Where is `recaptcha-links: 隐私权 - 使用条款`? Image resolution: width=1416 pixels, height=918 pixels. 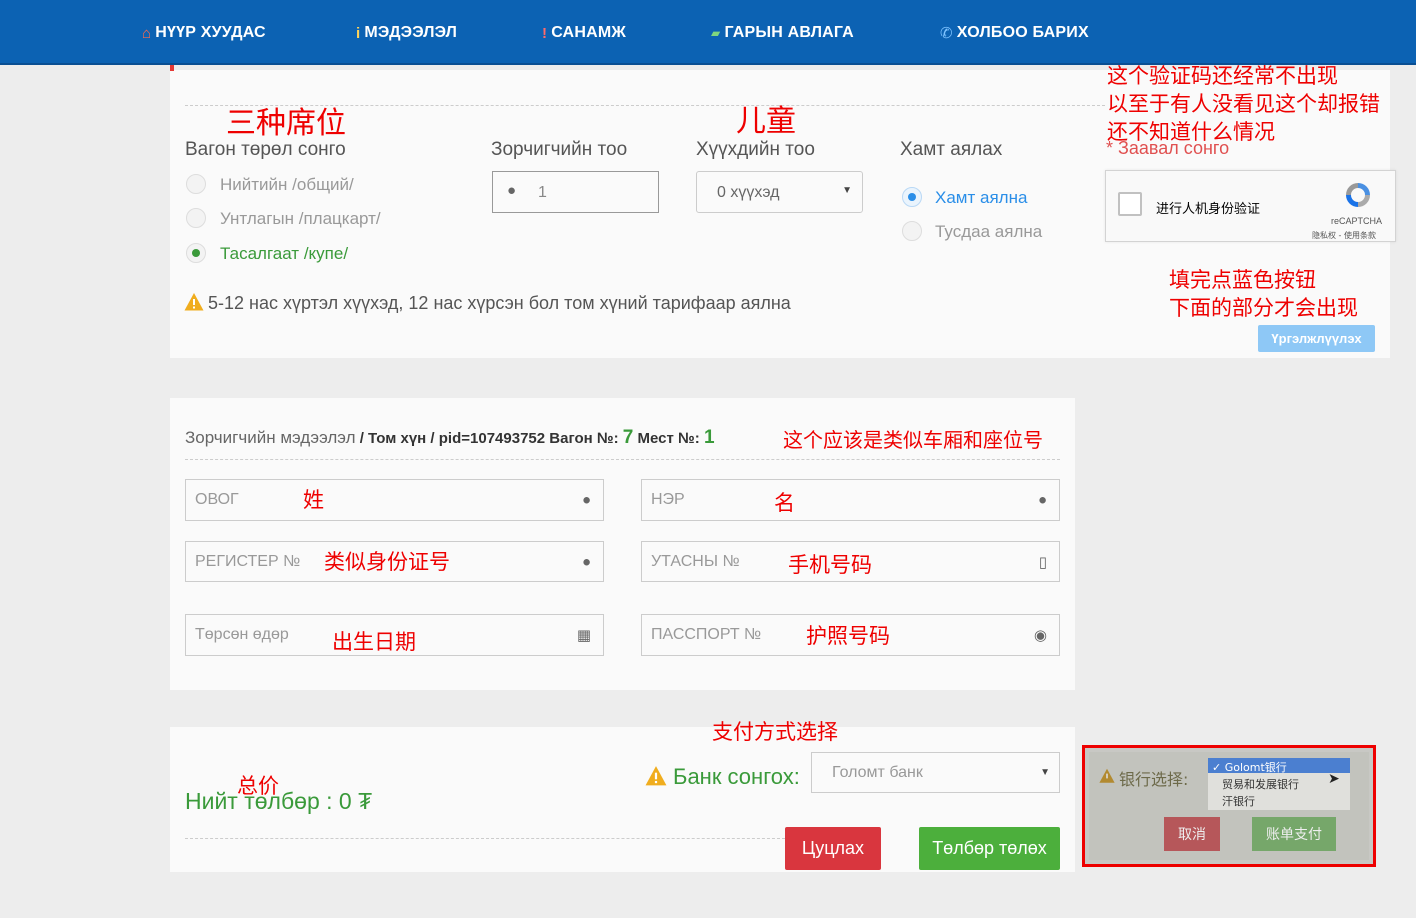
recaptcha-links: 隐私权 - 使用条款 is located at coordinates (1344, 235).